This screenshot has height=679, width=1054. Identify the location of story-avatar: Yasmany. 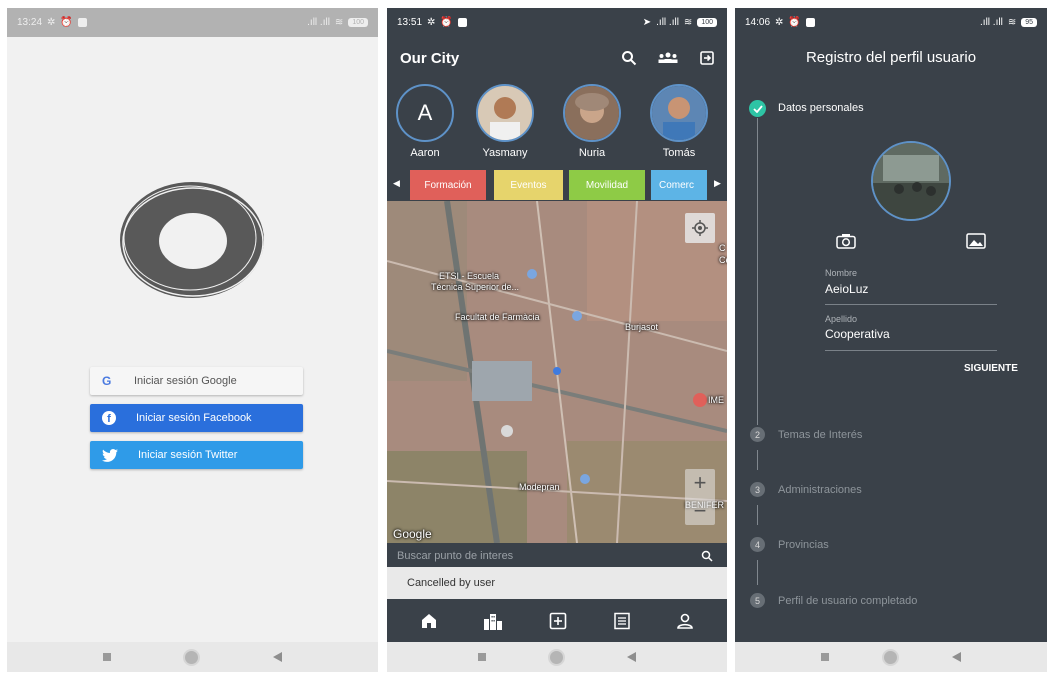
(505, 121).